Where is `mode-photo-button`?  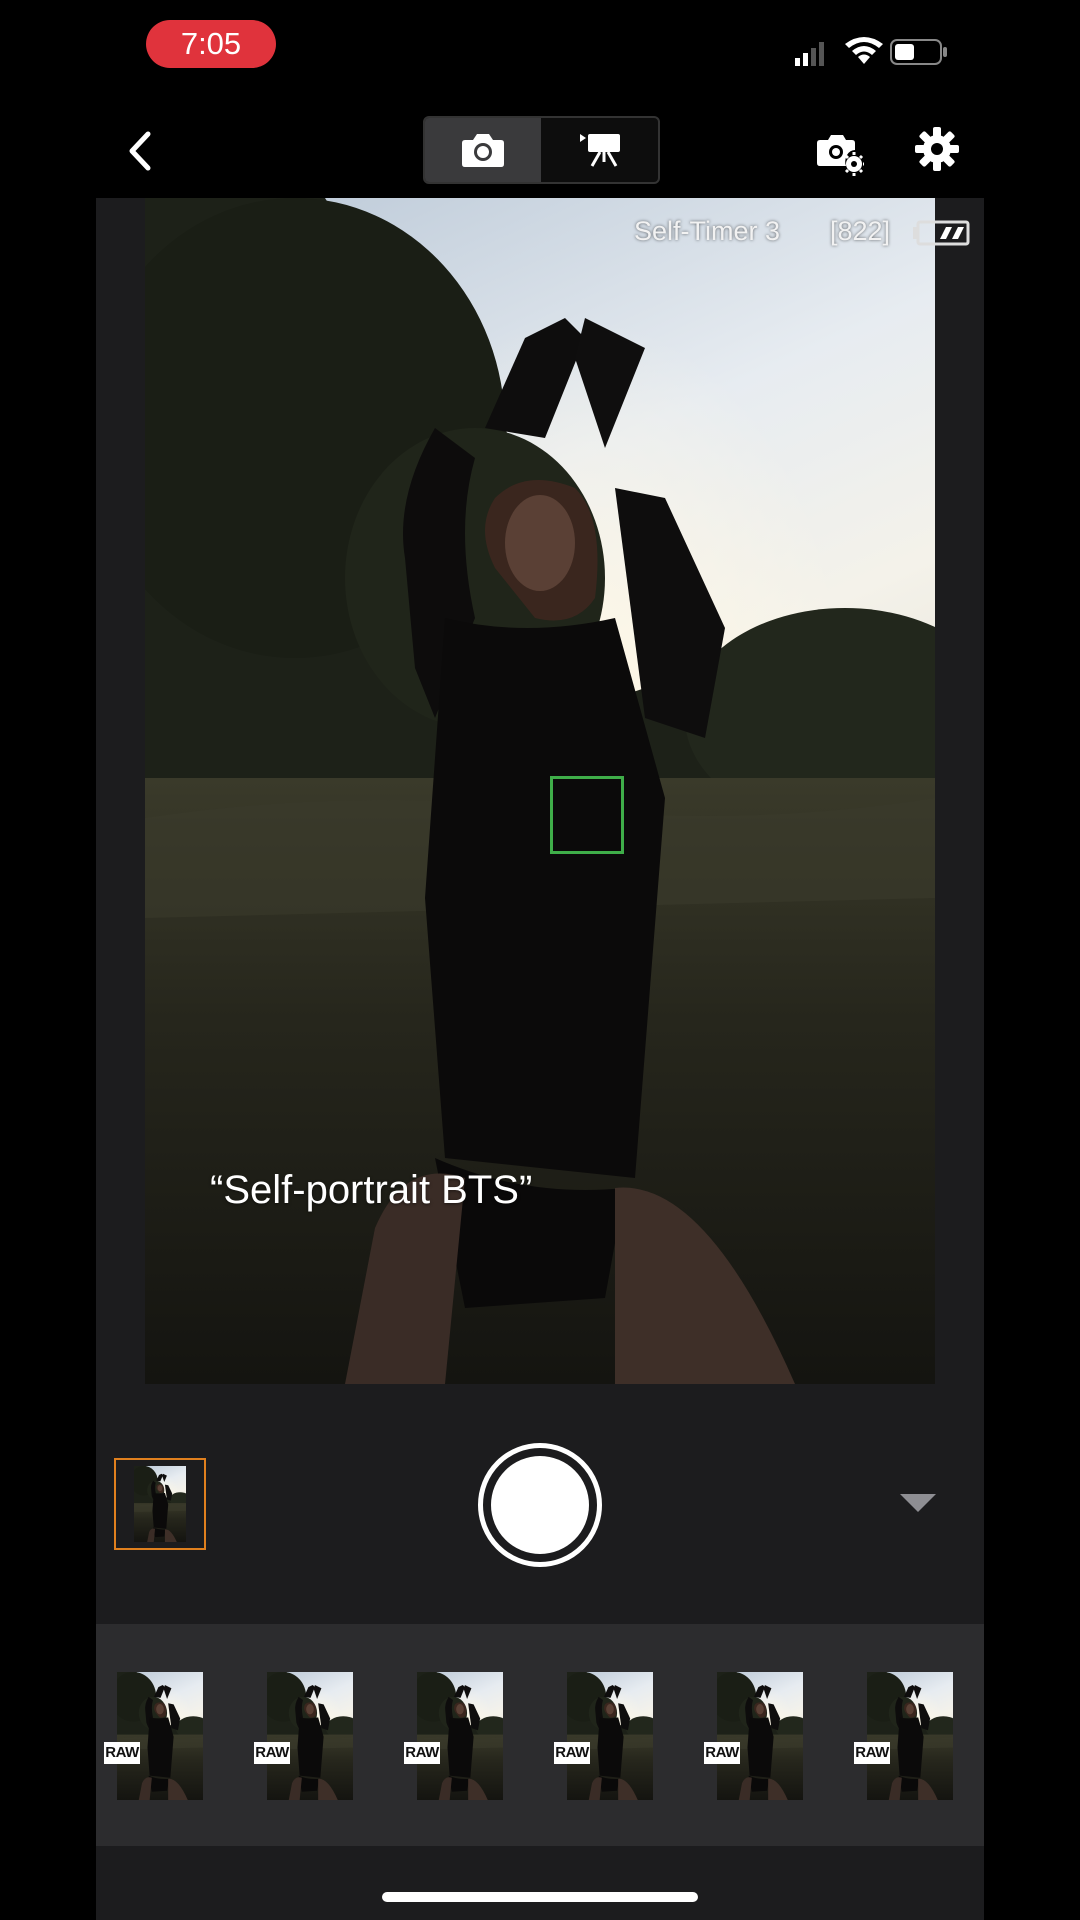 mode-photo-button is located at coordinates (483, 150).